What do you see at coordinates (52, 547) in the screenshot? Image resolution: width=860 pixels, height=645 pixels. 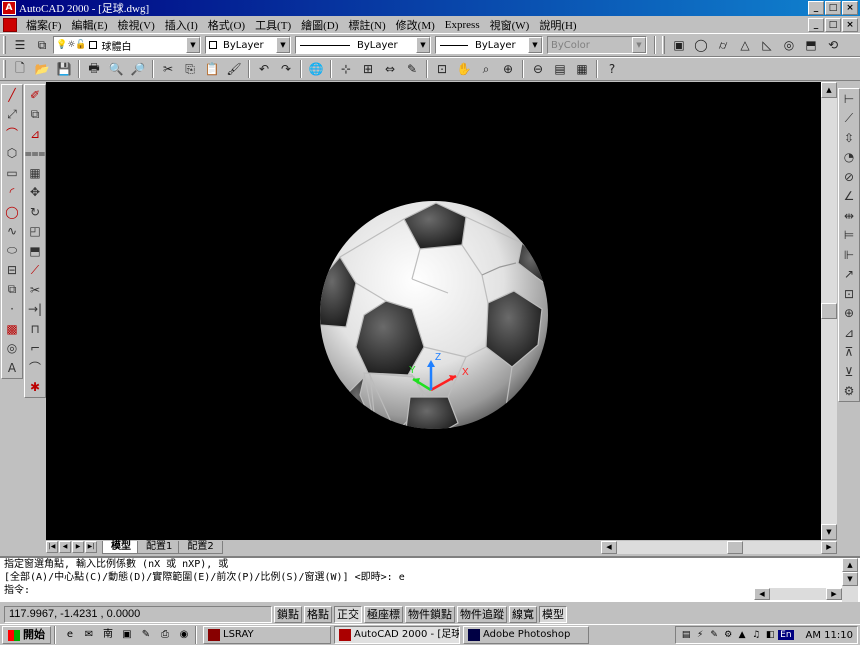 I see `tab-first-button: |◀` at bounding box center [52, 547].